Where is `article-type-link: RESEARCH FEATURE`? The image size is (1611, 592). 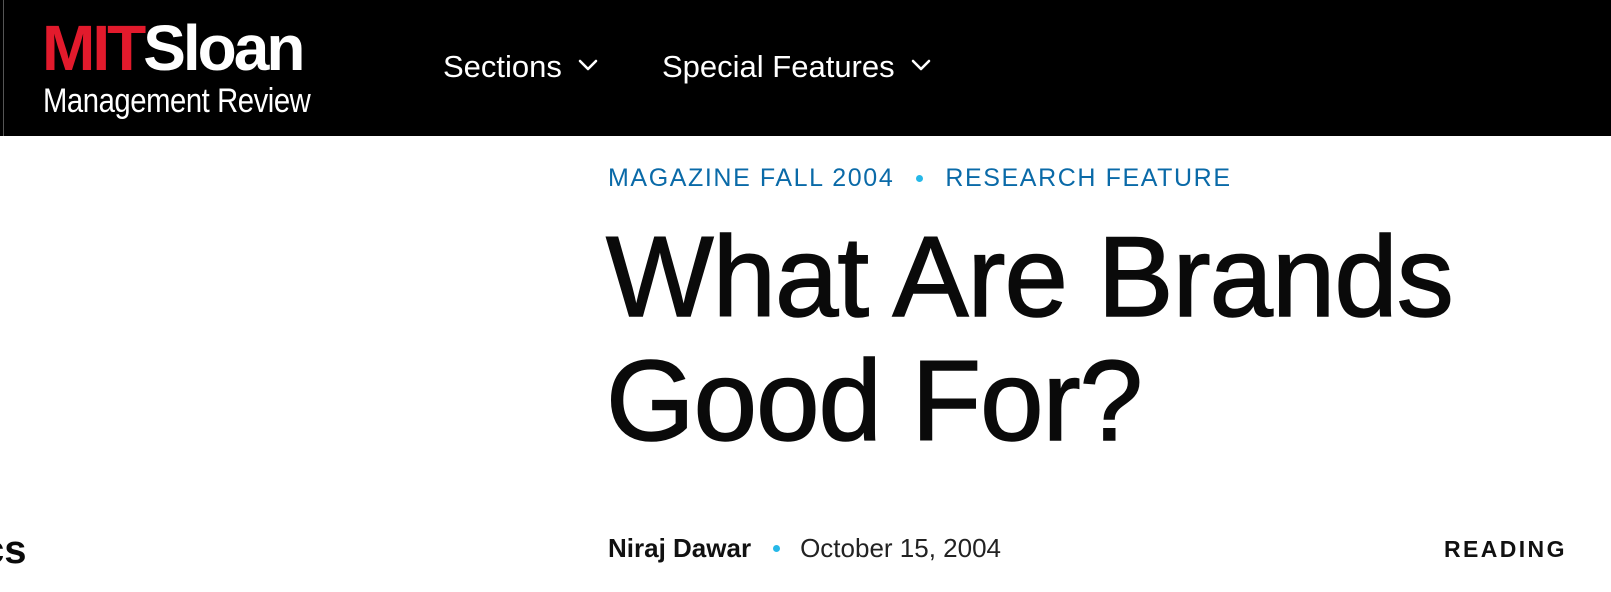 article-type-link: RESEARCH FEATURE is located at coordinates (1088, 178).